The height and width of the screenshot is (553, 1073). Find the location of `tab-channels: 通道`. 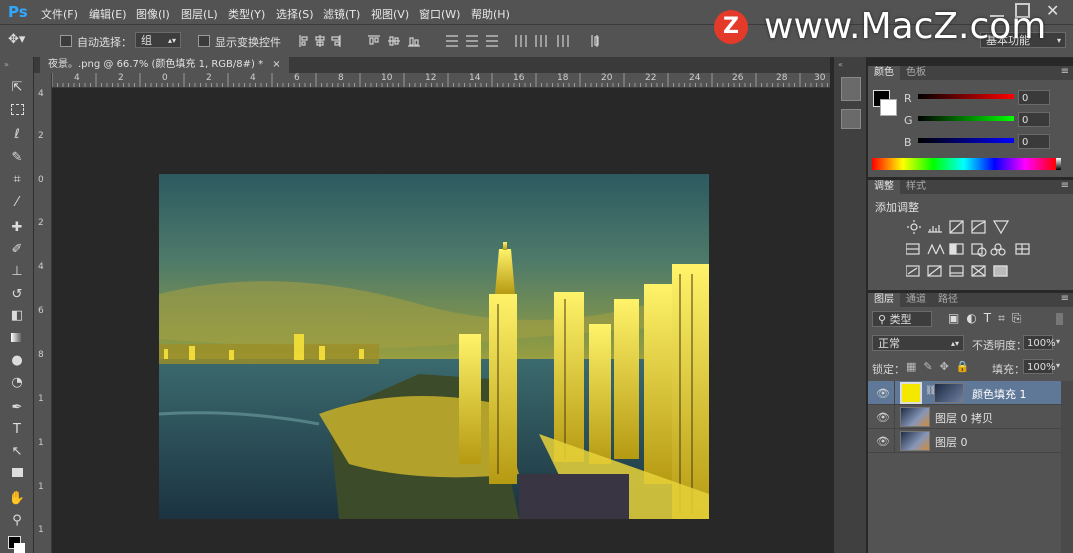

tab-channels: 通道 is located at coordinates (916, 300).